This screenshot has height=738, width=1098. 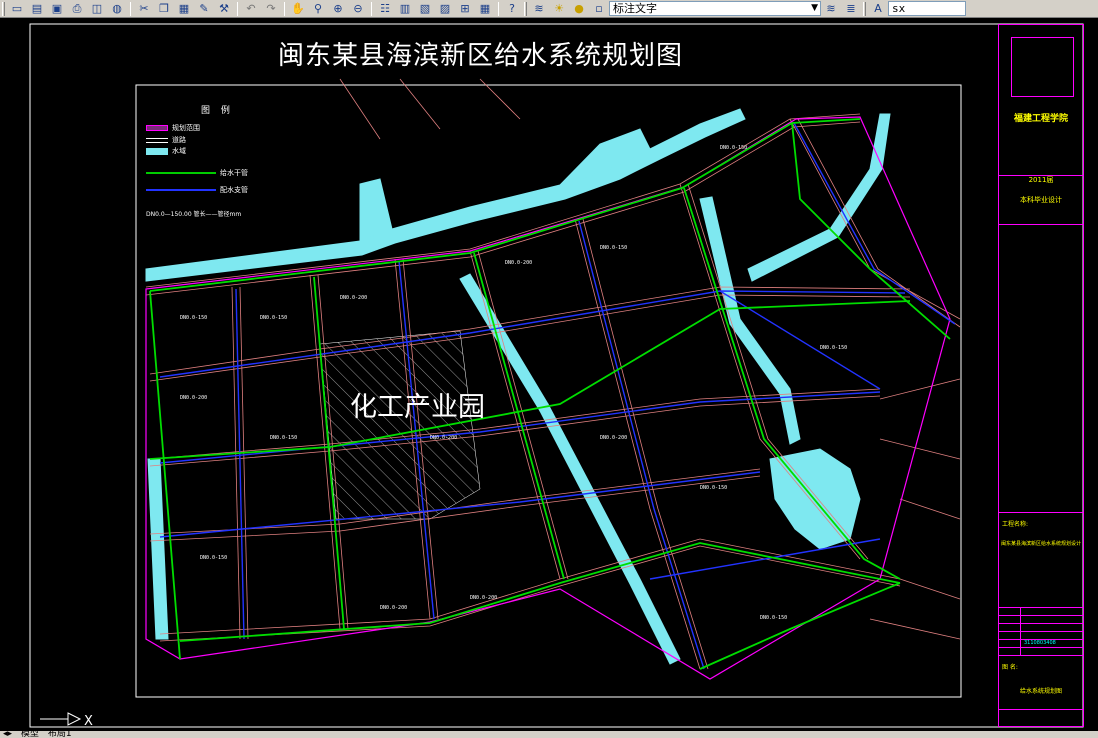 I want to click on legend-item-road: 道路, so click(x=166, y=140).